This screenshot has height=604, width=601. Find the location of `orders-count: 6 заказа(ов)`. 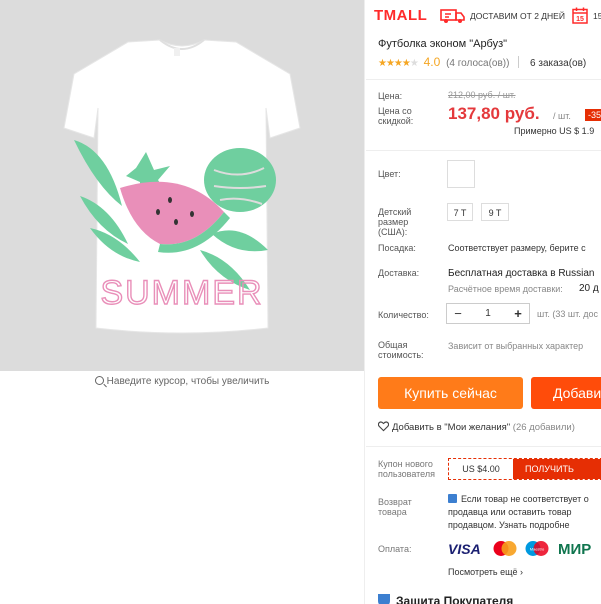

orders-count: 6 заказа(ов) is located at coordinates (558, 63).